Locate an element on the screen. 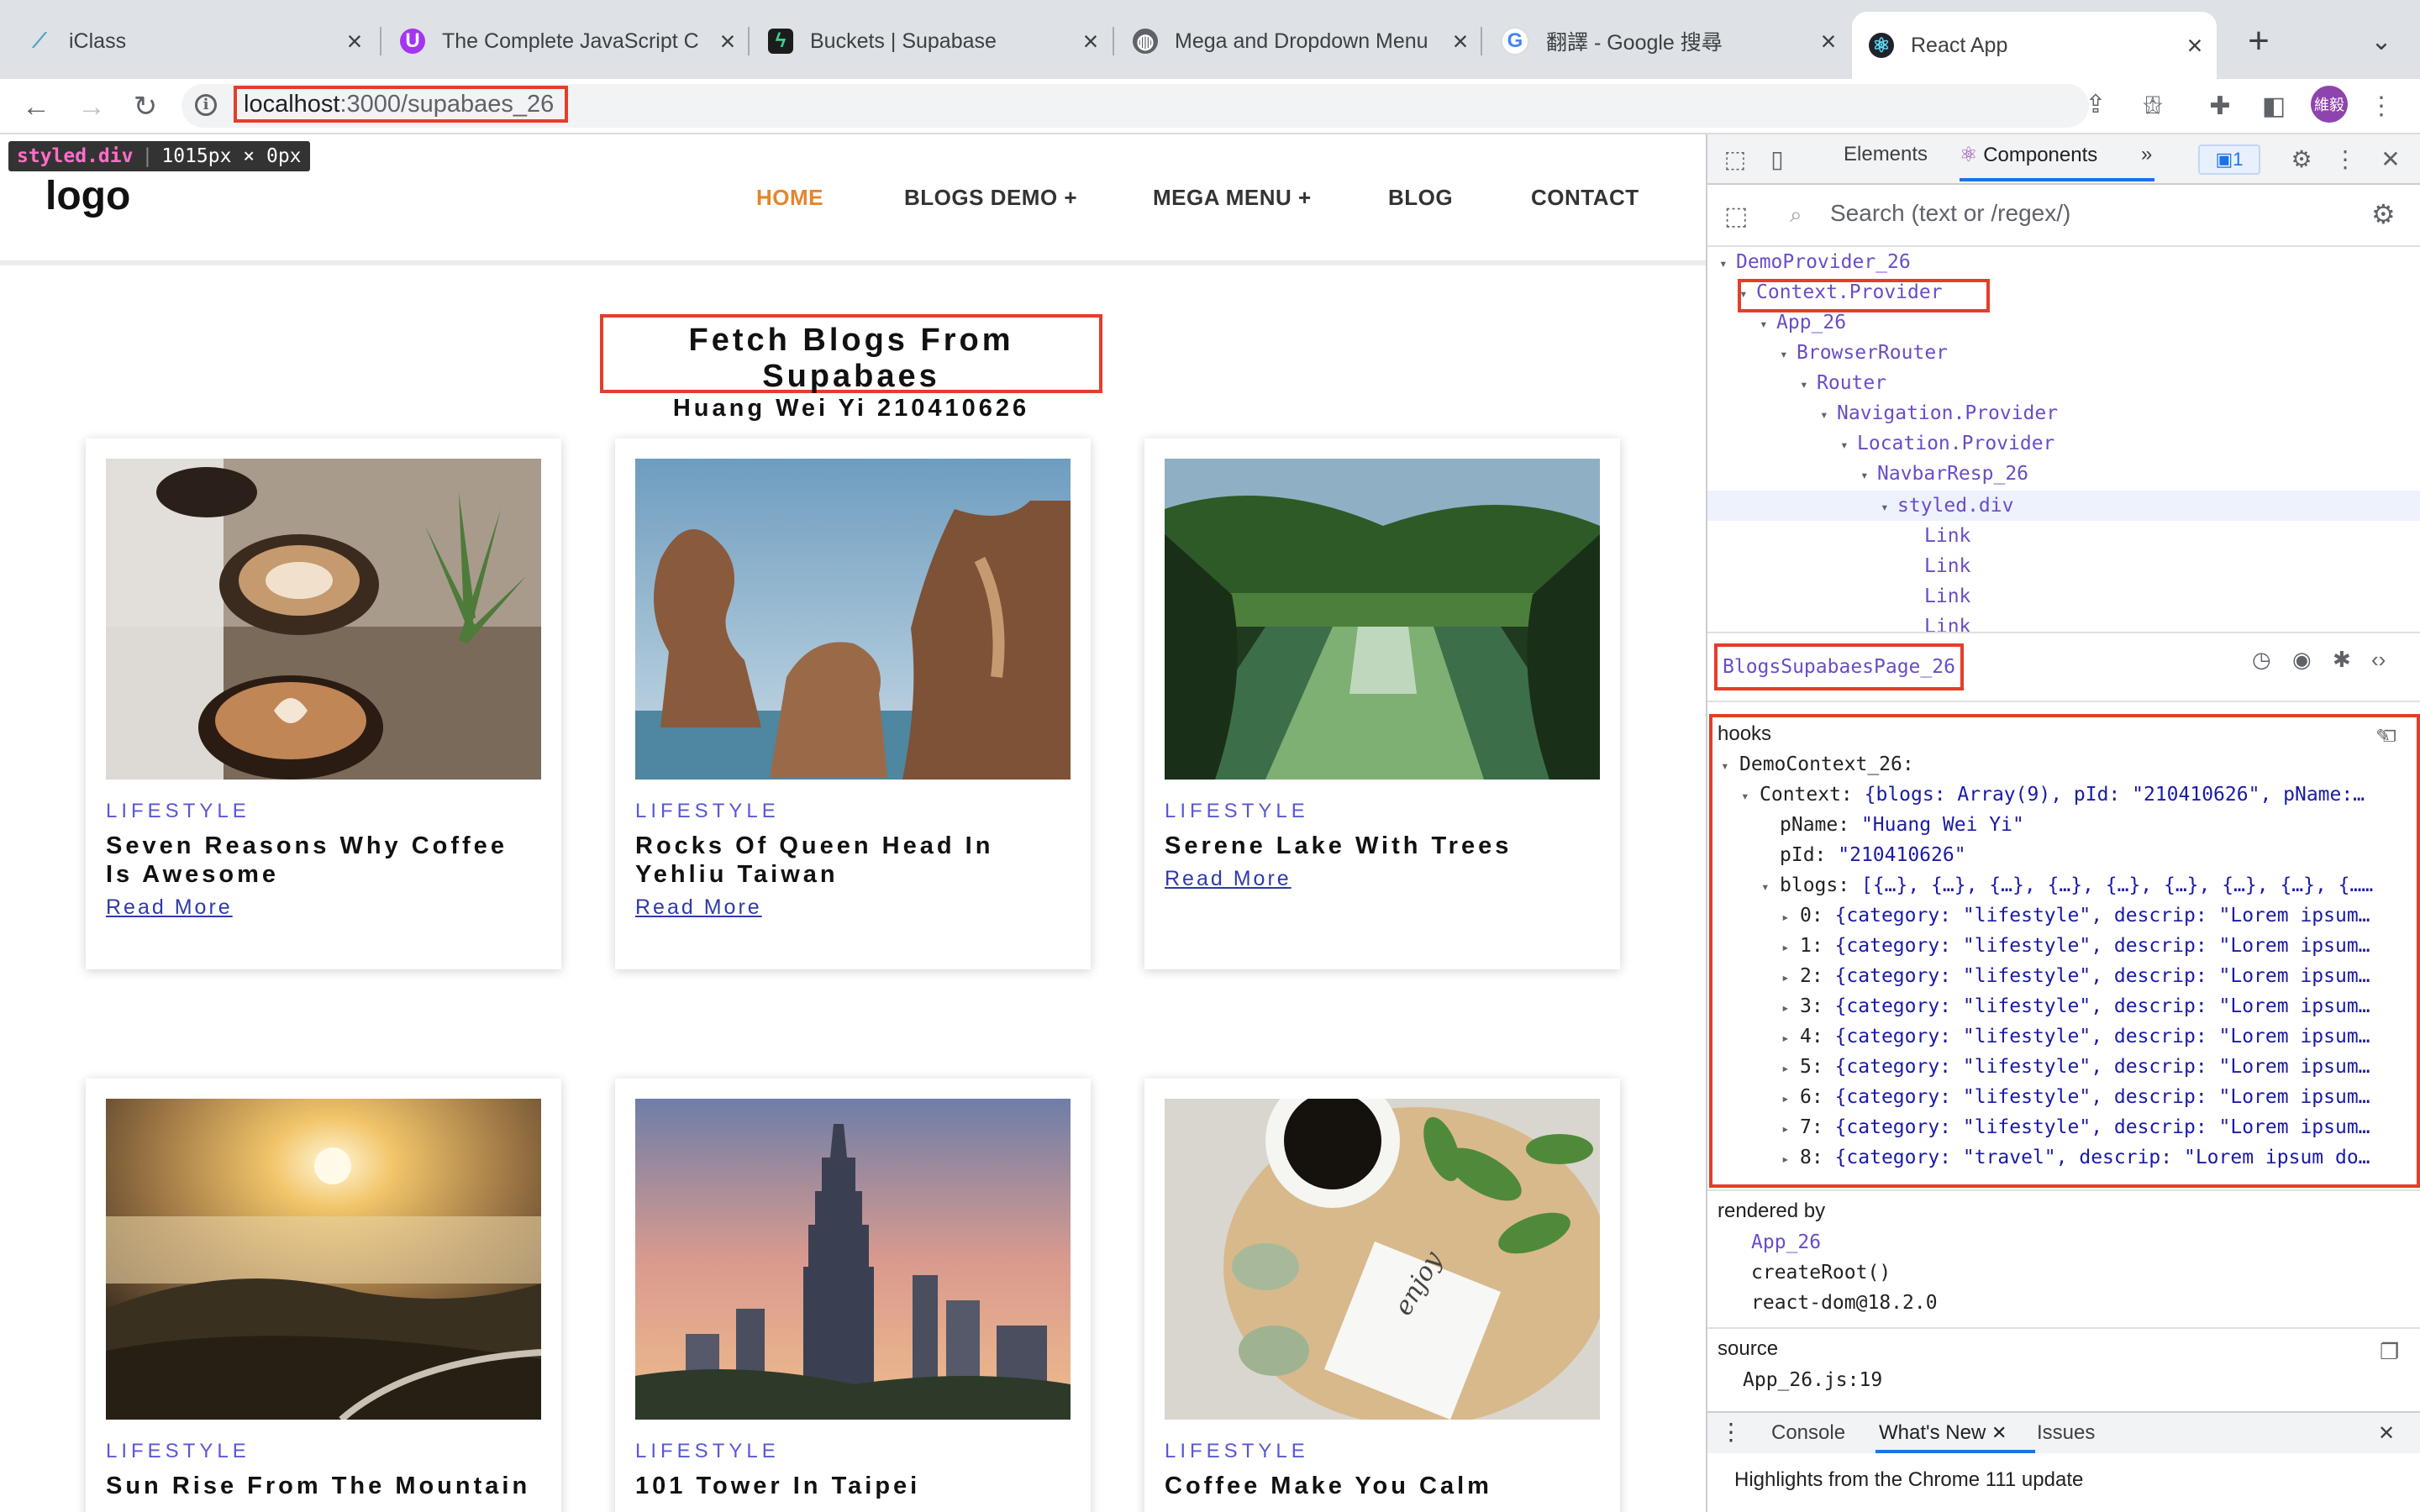 This screenshot has width=2420, height=1512. nav-blogs-demo: BLOGS DEMO + is located at coordinates (991, 198).